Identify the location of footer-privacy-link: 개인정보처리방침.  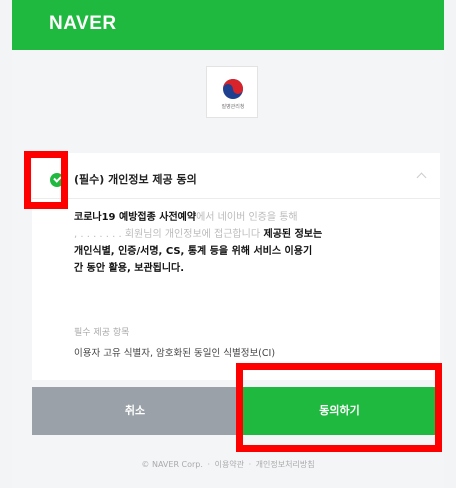
(285, 464).